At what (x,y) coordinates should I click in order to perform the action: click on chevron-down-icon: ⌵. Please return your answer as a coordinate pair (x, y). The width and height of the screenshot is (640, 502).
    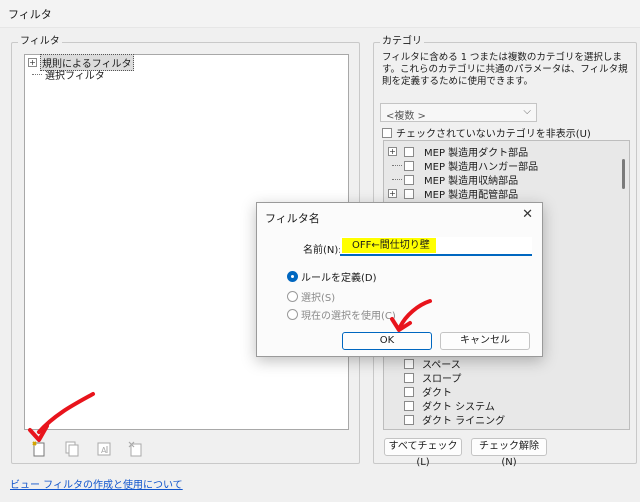
    Looking at the image, I should click on (527, 111).